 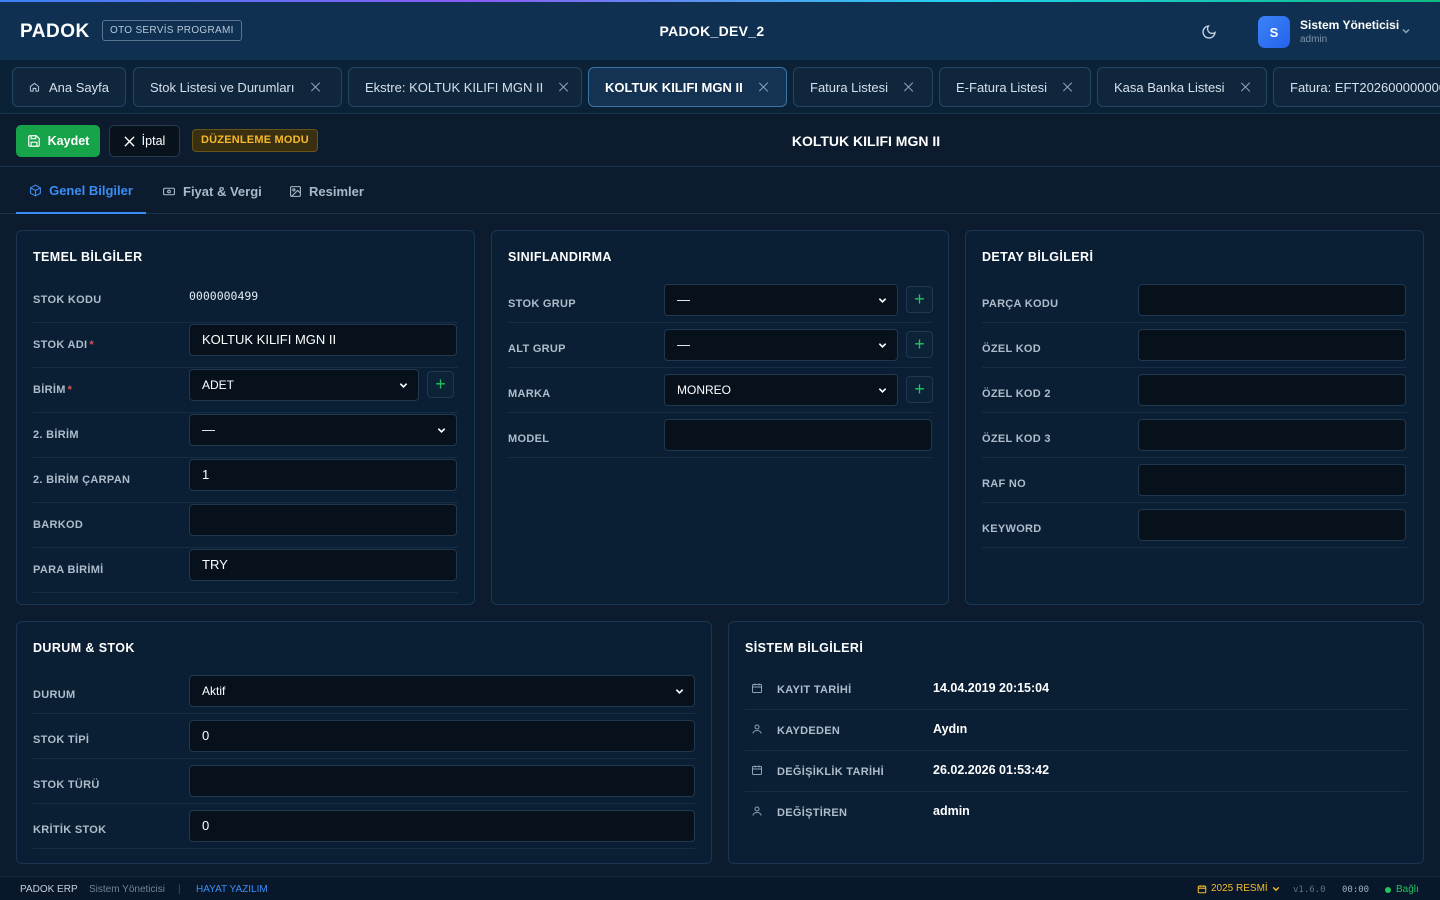 I want to click on form-row-alt-grup: ALT GRUP — +, so click(x=720, y=345).